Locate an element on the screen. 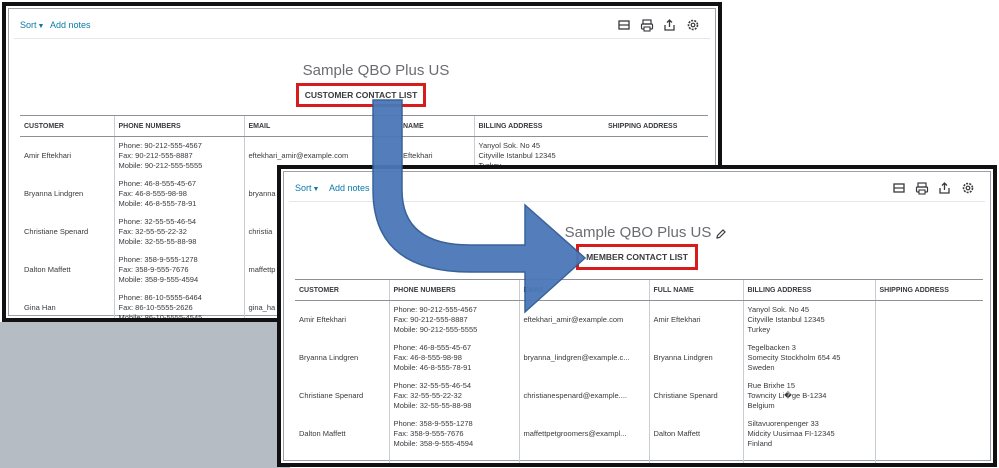 Image resolution: width=999 pixels, height=468 pixels. name-cell: Dalton Maffett is located at coordinates (695, 433).